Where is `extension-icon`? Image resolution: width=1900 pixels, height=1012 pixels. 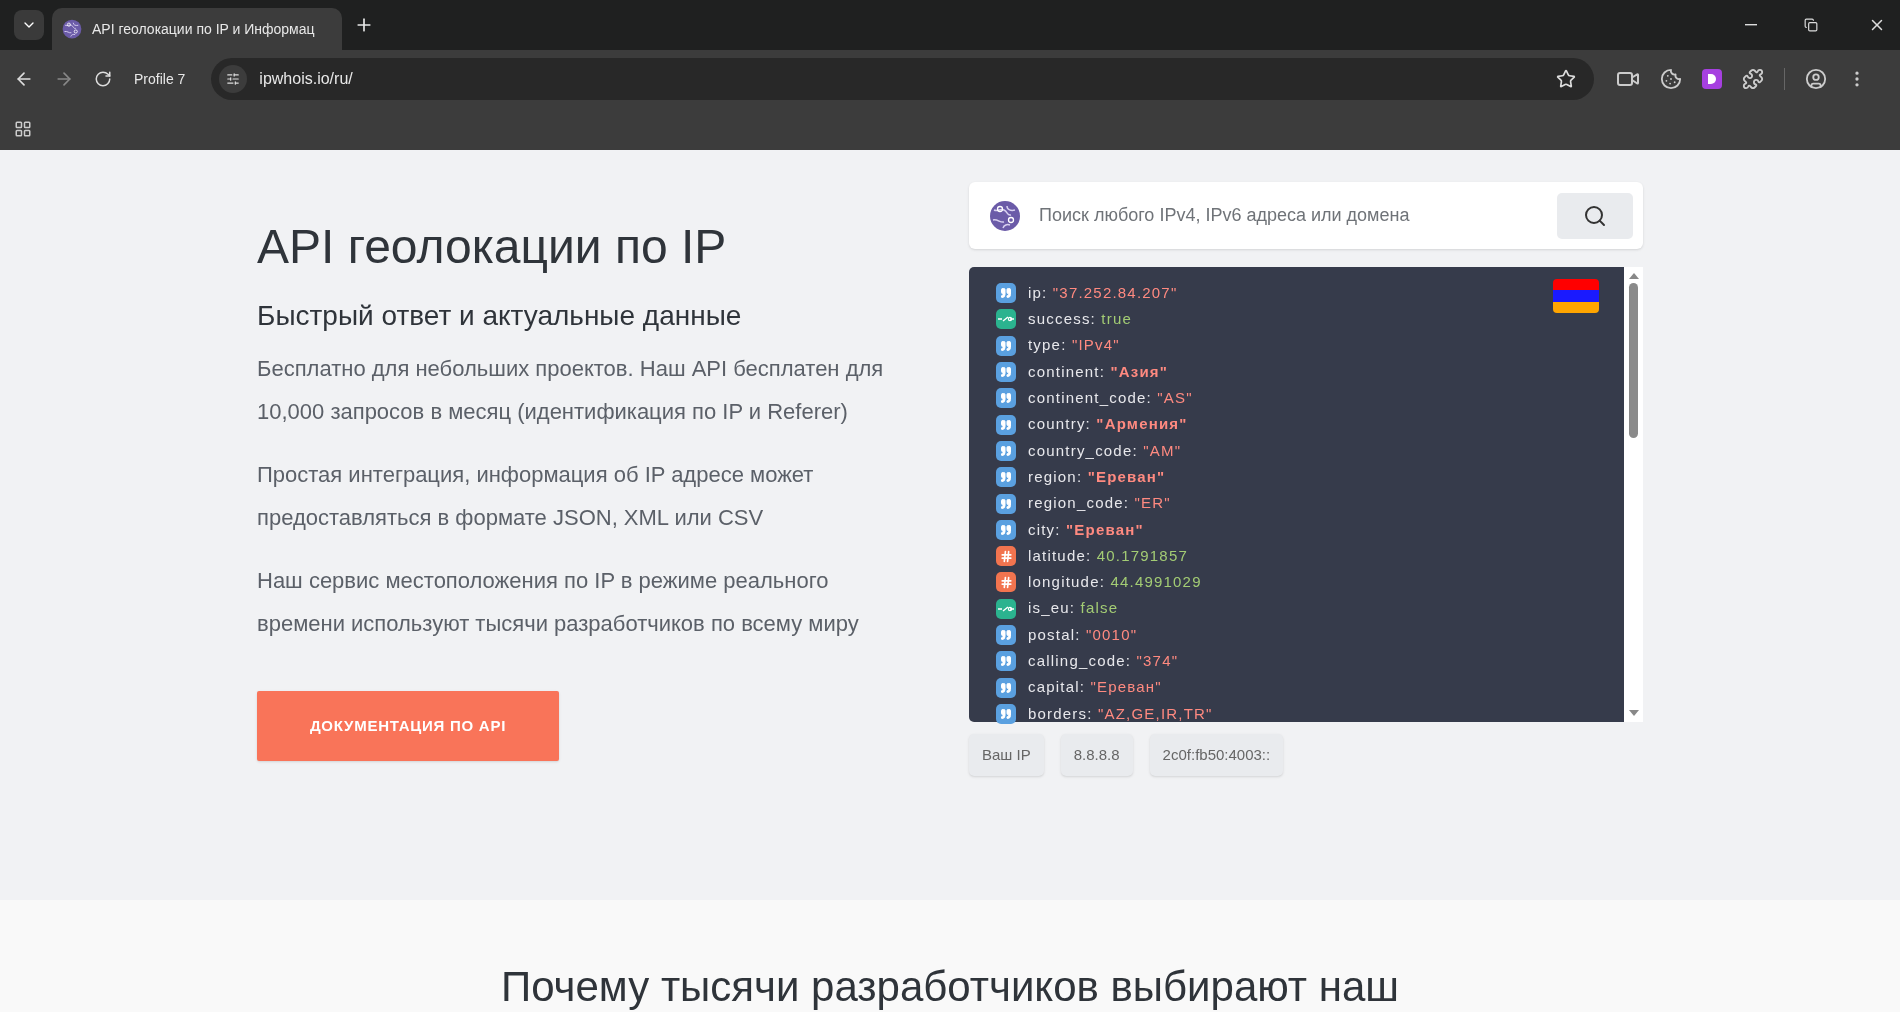 extension-icon is located at coordinates (1712, 79).